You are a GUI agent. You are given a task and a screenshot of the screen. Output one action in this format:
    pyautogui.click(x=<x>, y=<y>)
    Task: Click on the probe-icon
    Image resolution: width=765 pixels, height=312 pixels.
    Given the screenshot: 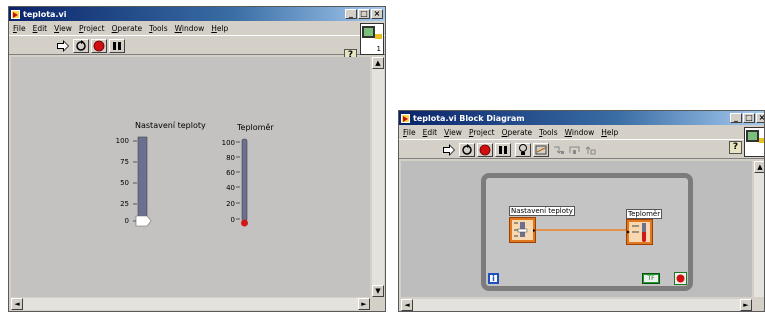 What is the action you would take?
    pyautogui.click(x=541, y=150)
    